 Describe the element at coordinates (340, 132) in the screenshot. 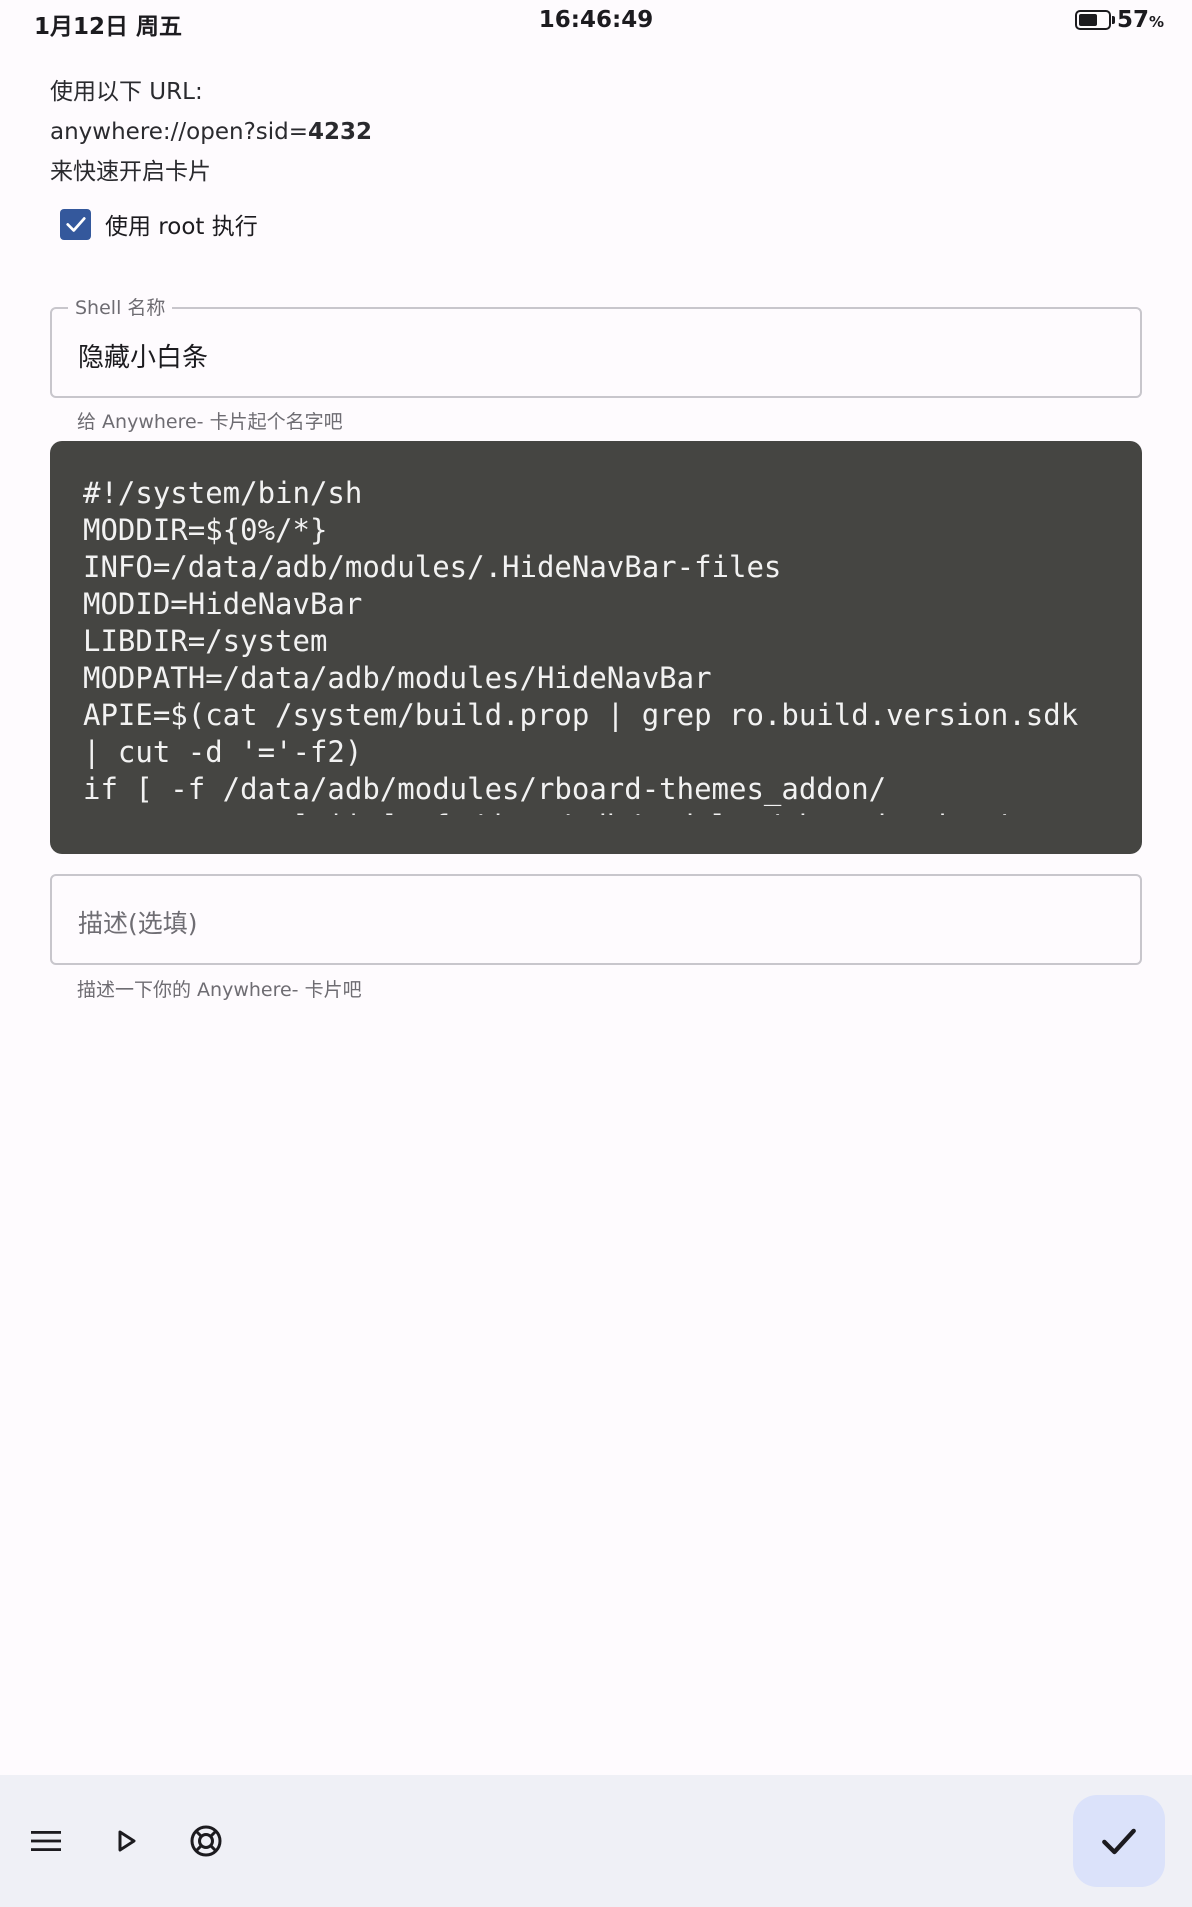

I see `url-sid: 4232` at that location.